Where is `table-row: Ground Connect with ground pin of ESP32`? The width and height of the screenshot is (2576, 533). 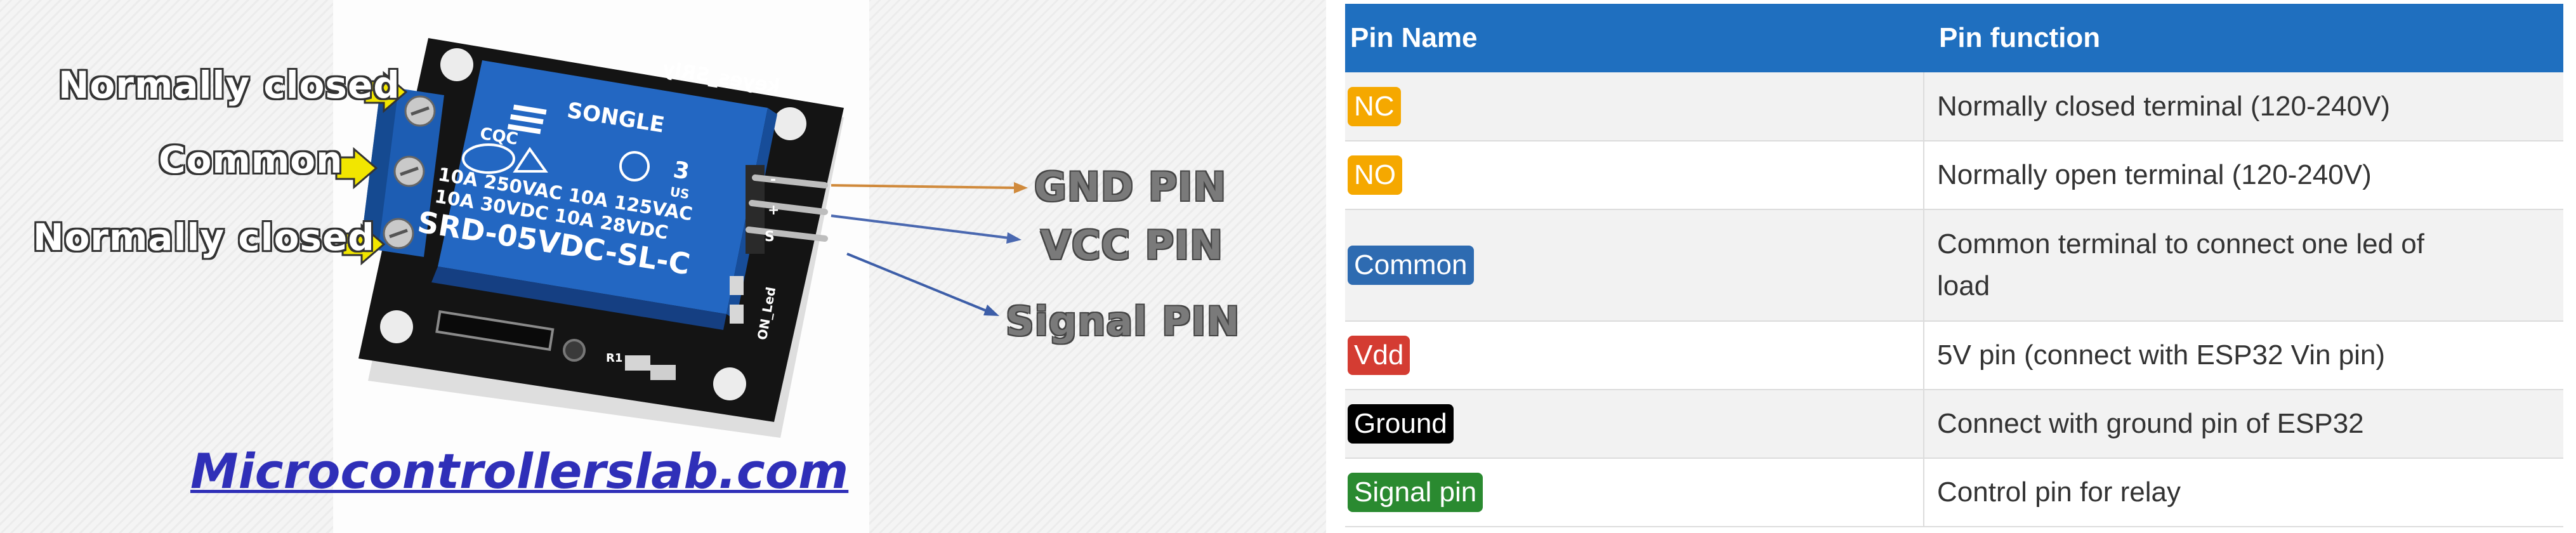
table-row: Ground Connect with ground pin of ESP32 is located at coordinates (1954, 424).